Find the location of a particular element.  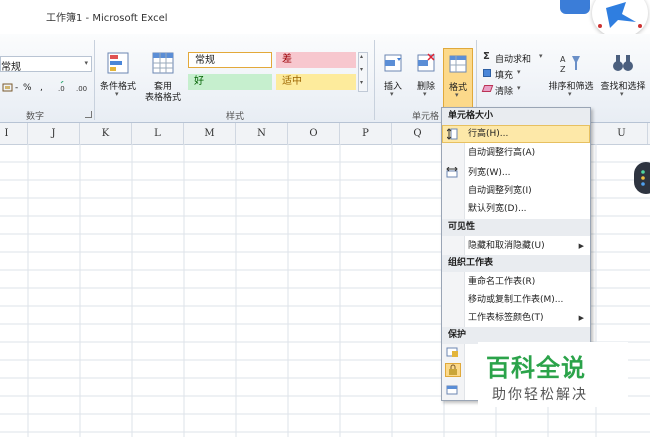

percent-style-button: % is located at coordinates (27, 88).